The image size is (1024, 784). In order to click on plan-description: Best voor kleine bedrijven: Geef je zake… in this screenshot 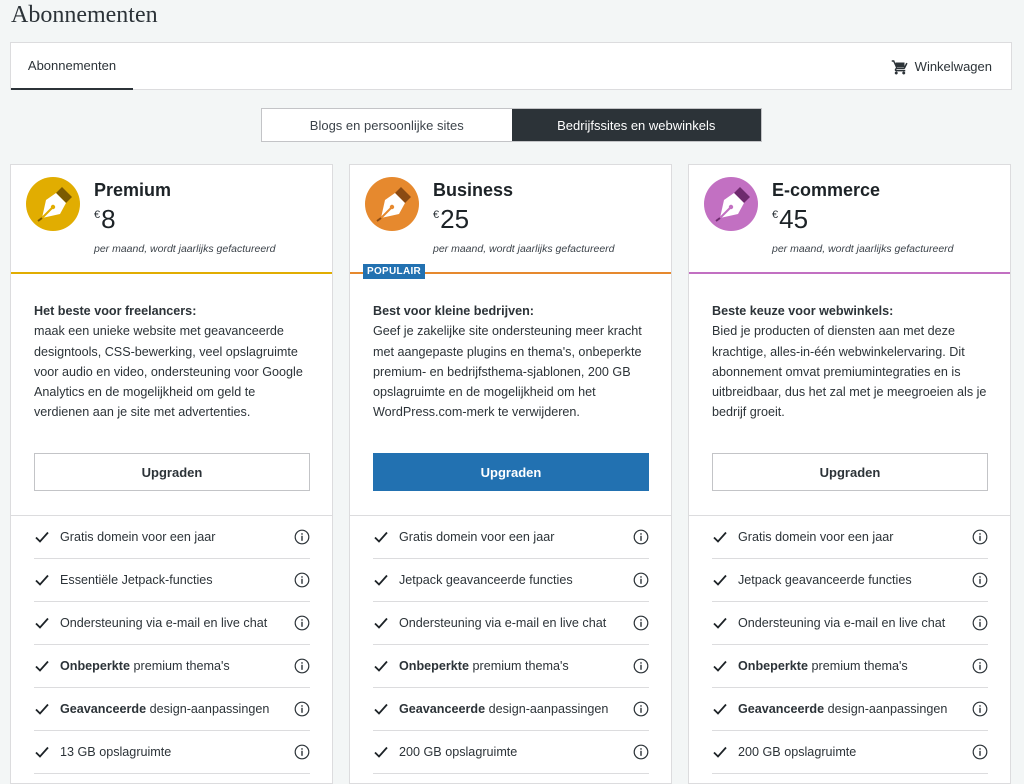, I will do `click(513, 362)`.